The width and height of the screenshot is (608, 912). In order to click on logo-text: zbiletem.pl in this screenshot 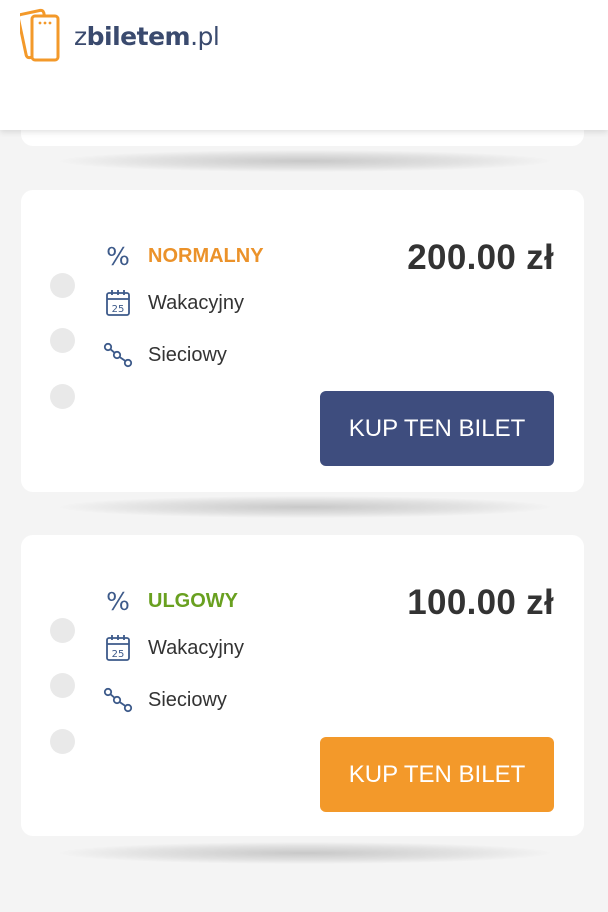, I will do `click(147, 36)`.